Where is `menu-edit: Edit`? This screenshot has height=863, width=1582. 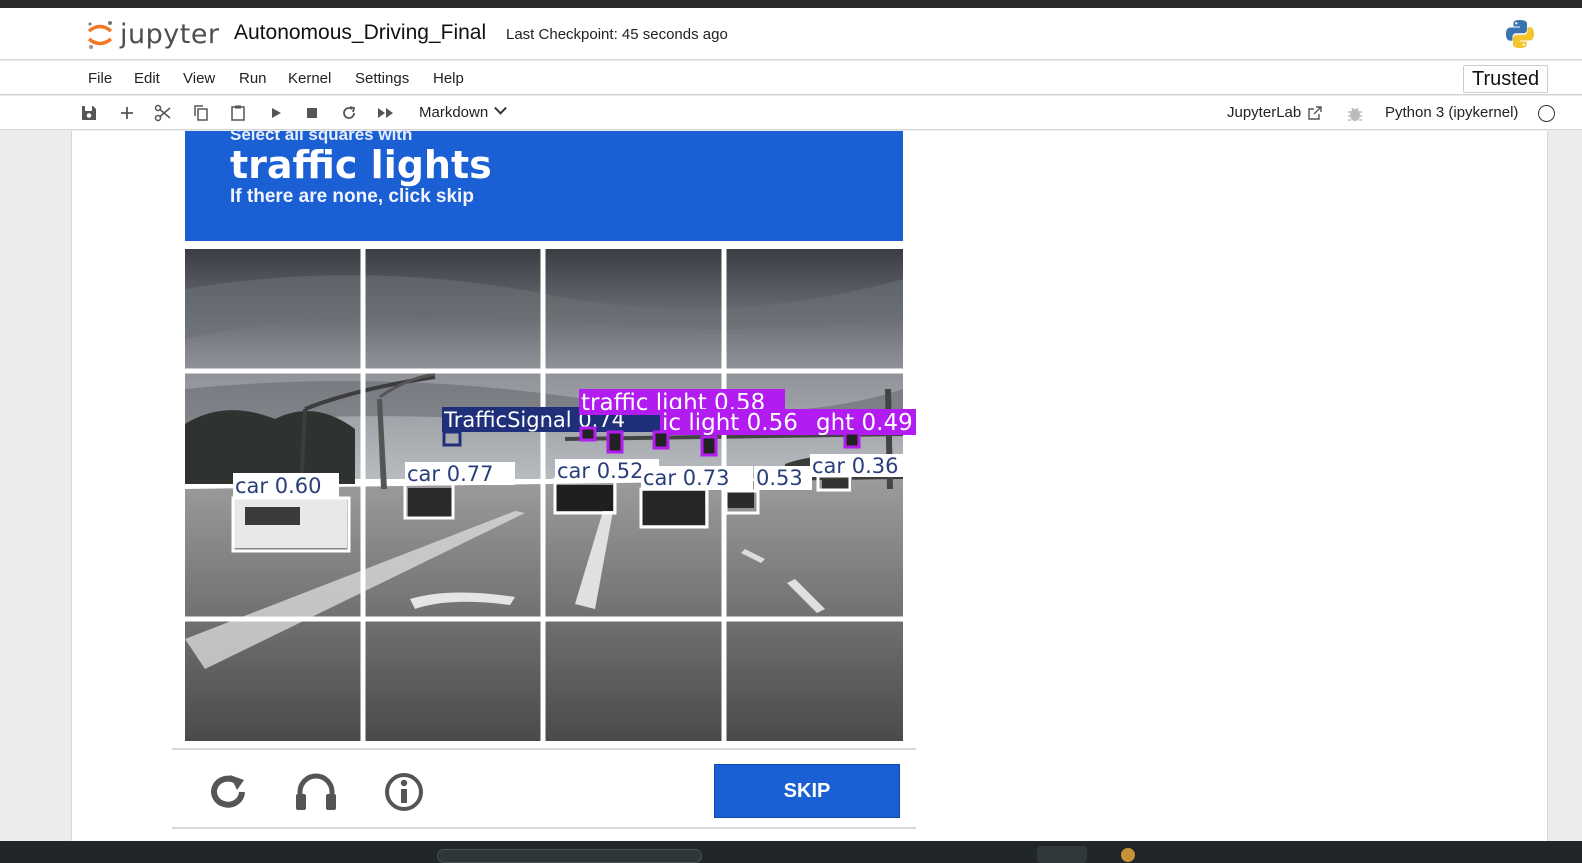
menu-edit: Edit is located at coordinates (147, 78).